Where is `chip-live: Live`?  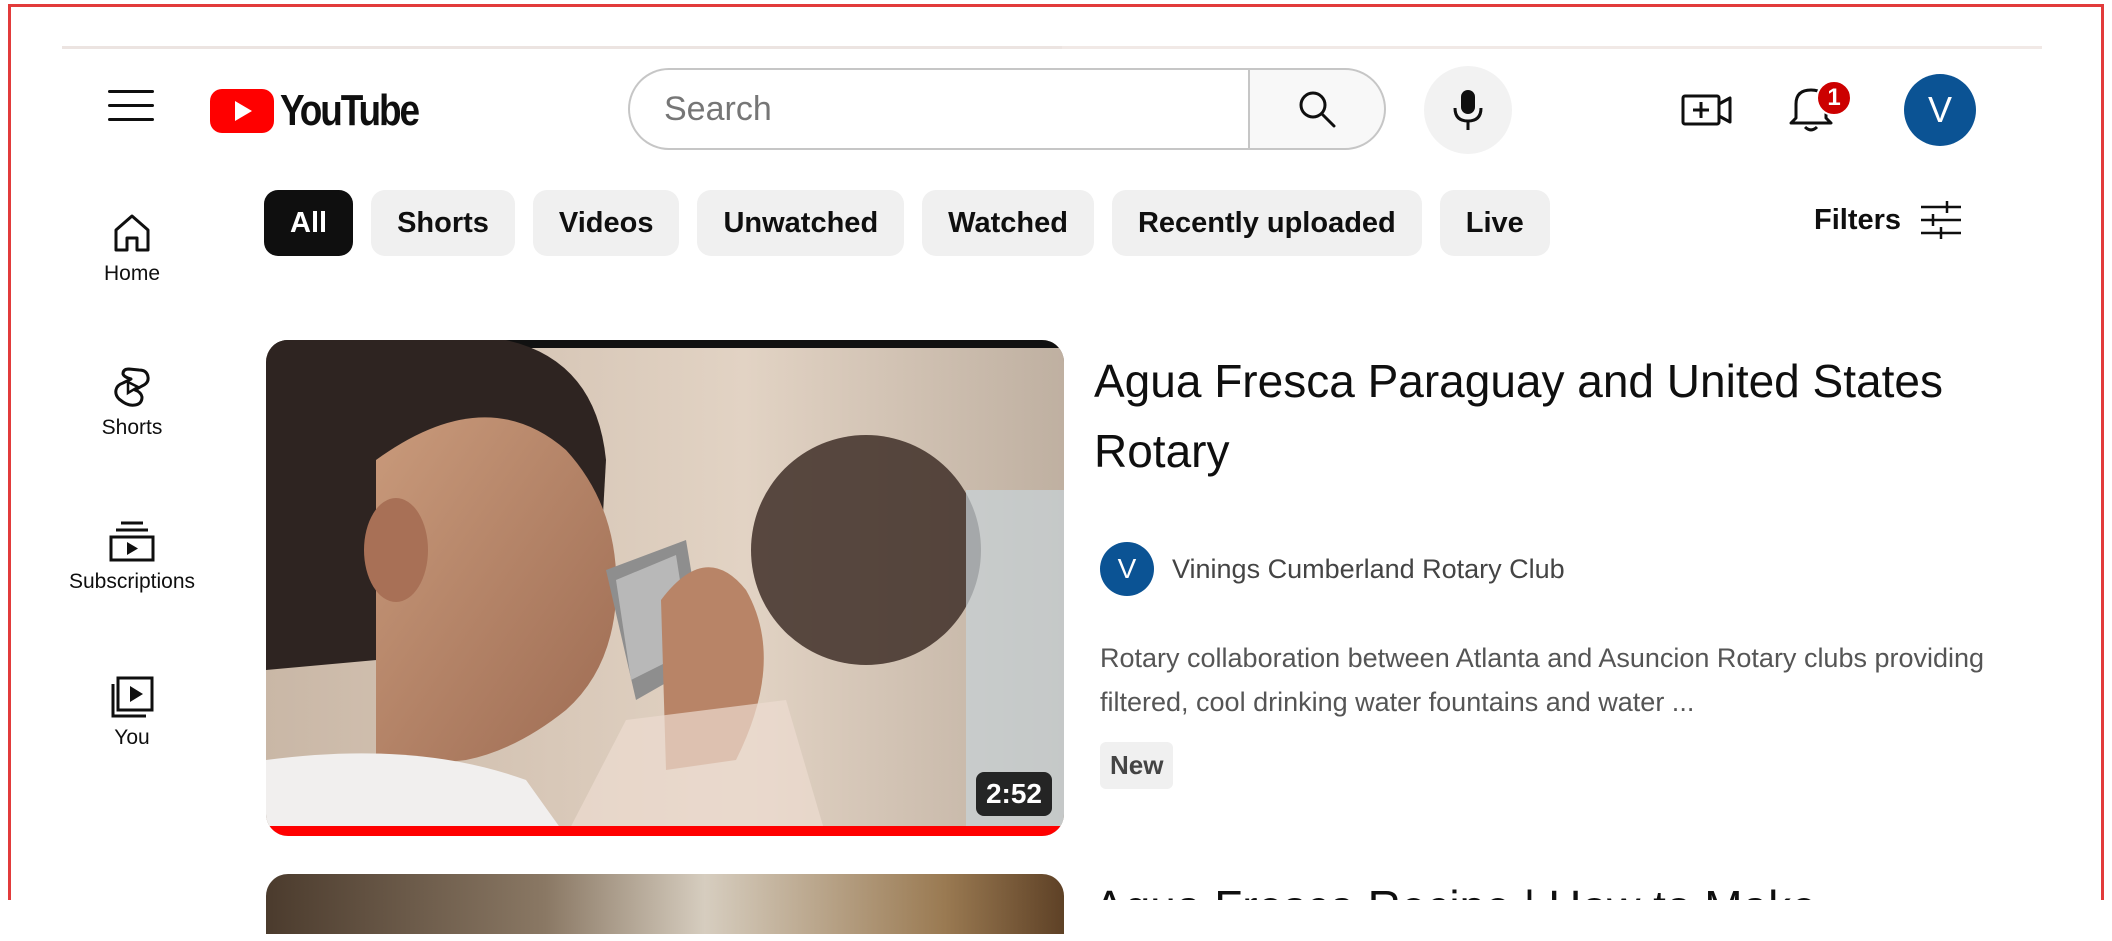 chip-live: Live is located at coordinates (1494, 223).